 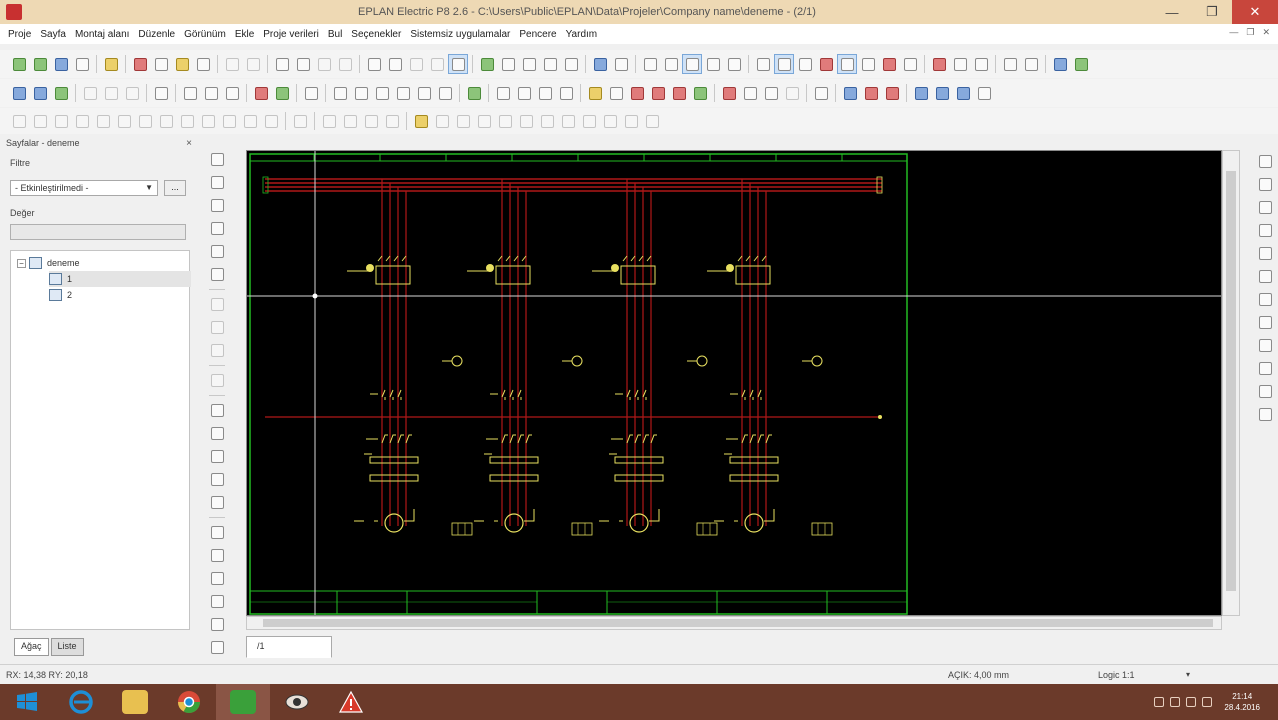 I want to click on edit-1-icon, so click(x=19, y=121).